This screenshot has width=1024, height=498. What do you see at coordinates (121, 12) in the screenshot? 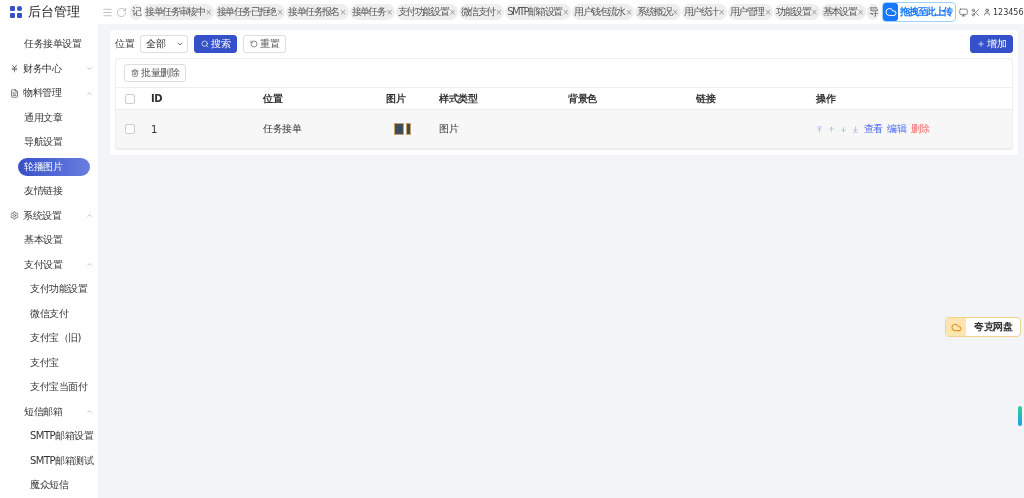
I see `refresh-icon` at bounding box center [121, 12].